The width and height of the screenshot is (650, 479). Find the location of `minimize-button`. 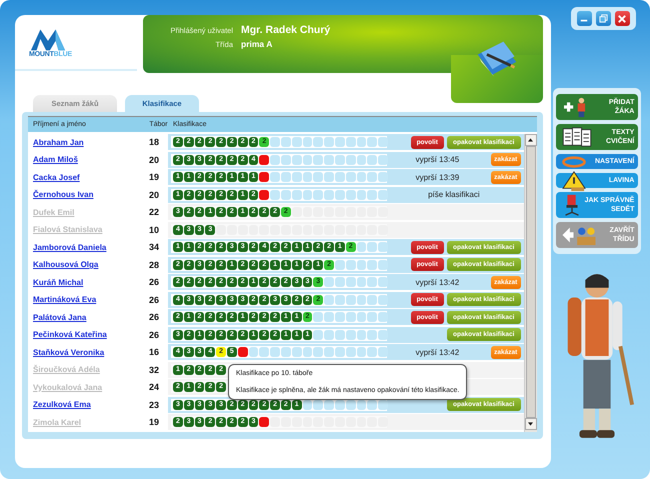

minimize-button is located at coordinates (584, 18).